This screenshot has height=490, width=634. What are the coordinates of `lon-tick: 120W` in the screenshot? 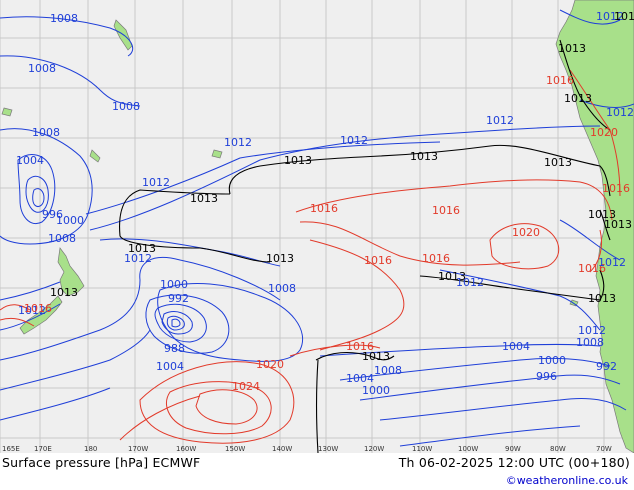 It's located at (374, 449).